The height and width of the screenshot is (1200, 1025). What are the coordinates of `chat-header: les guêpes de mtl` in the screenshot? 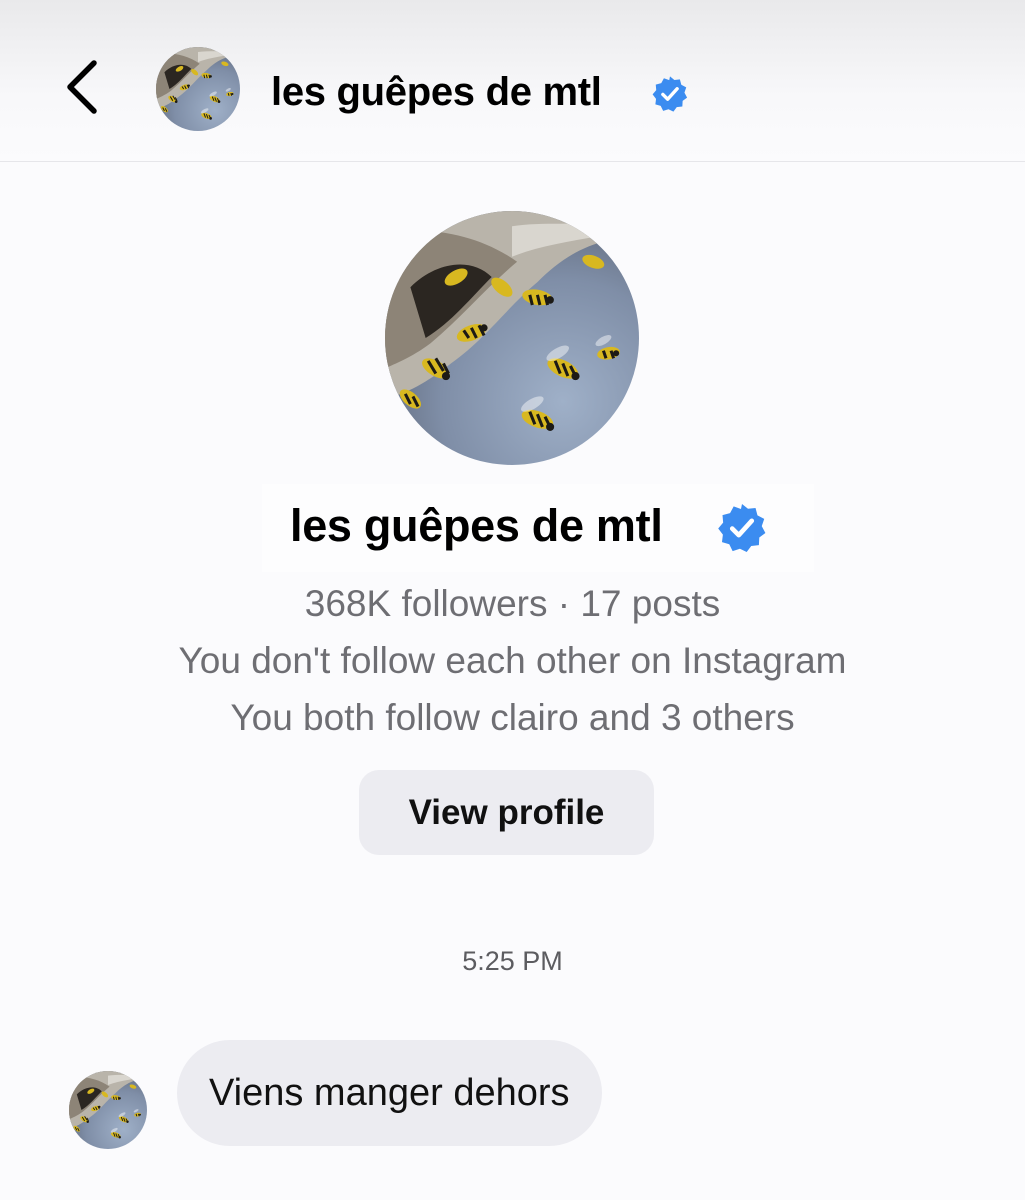 It's located at (512, 81).